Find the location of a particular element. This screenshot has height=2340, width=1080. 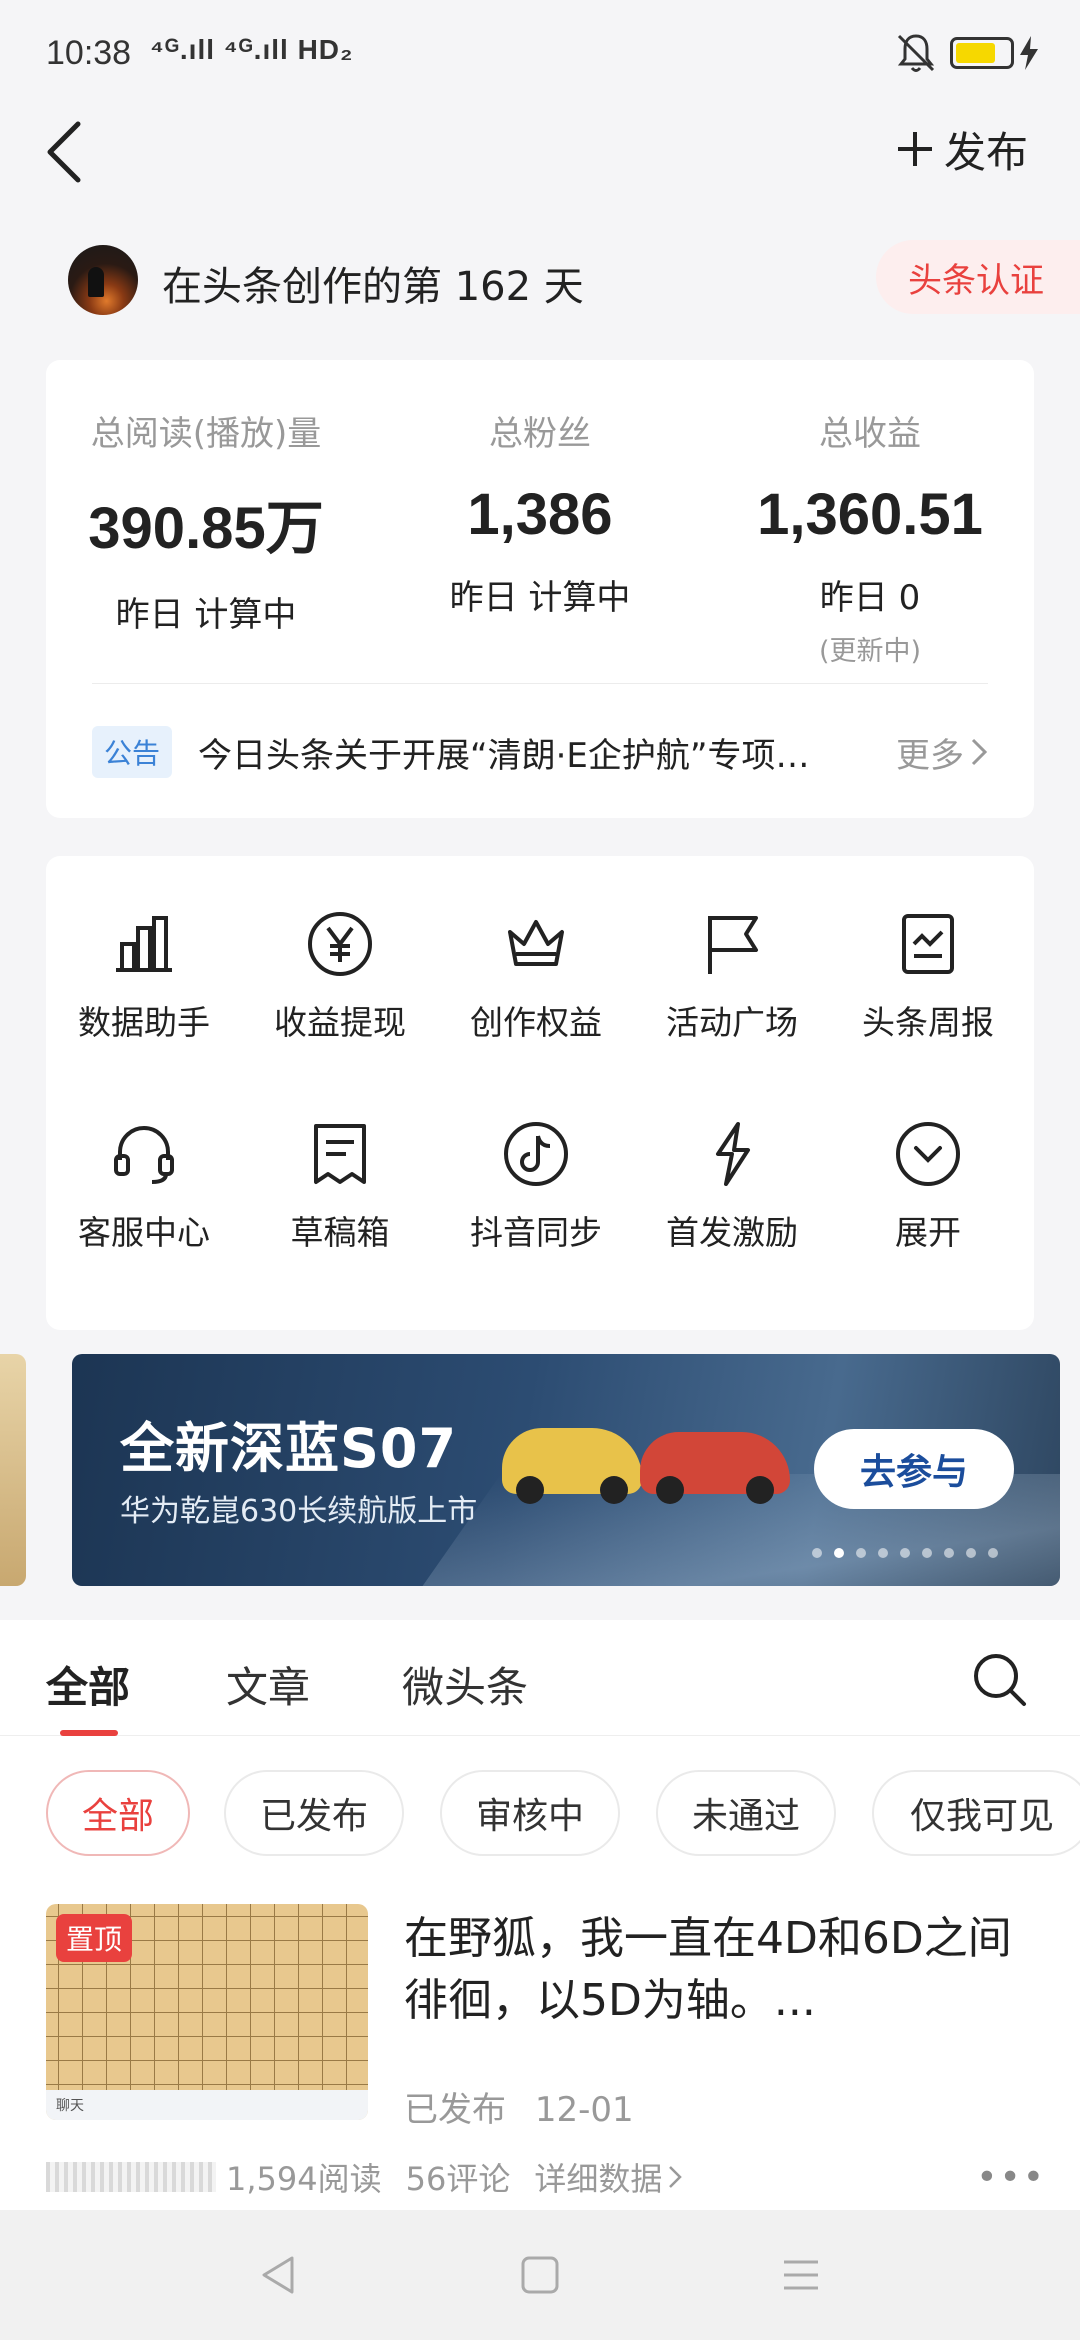

publish-label: 发布 is located at coordinates (986, 152).